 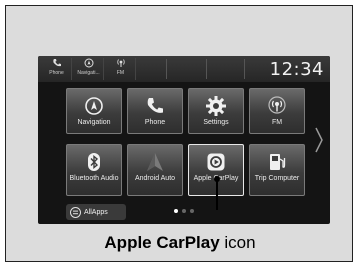 I want to click on tile-navigation: Navigation, so click(x=94, y=111).